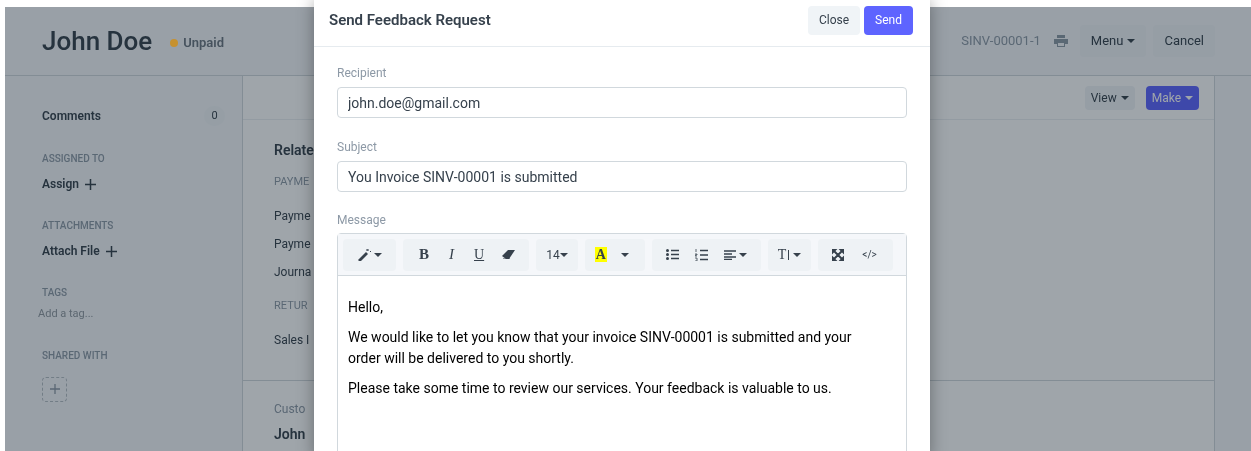 The width and height of the screenshot is (1251, 451). Describe the element at coordinates (294, 150) in the screenshot. I see `section-title: Relate` at that location.